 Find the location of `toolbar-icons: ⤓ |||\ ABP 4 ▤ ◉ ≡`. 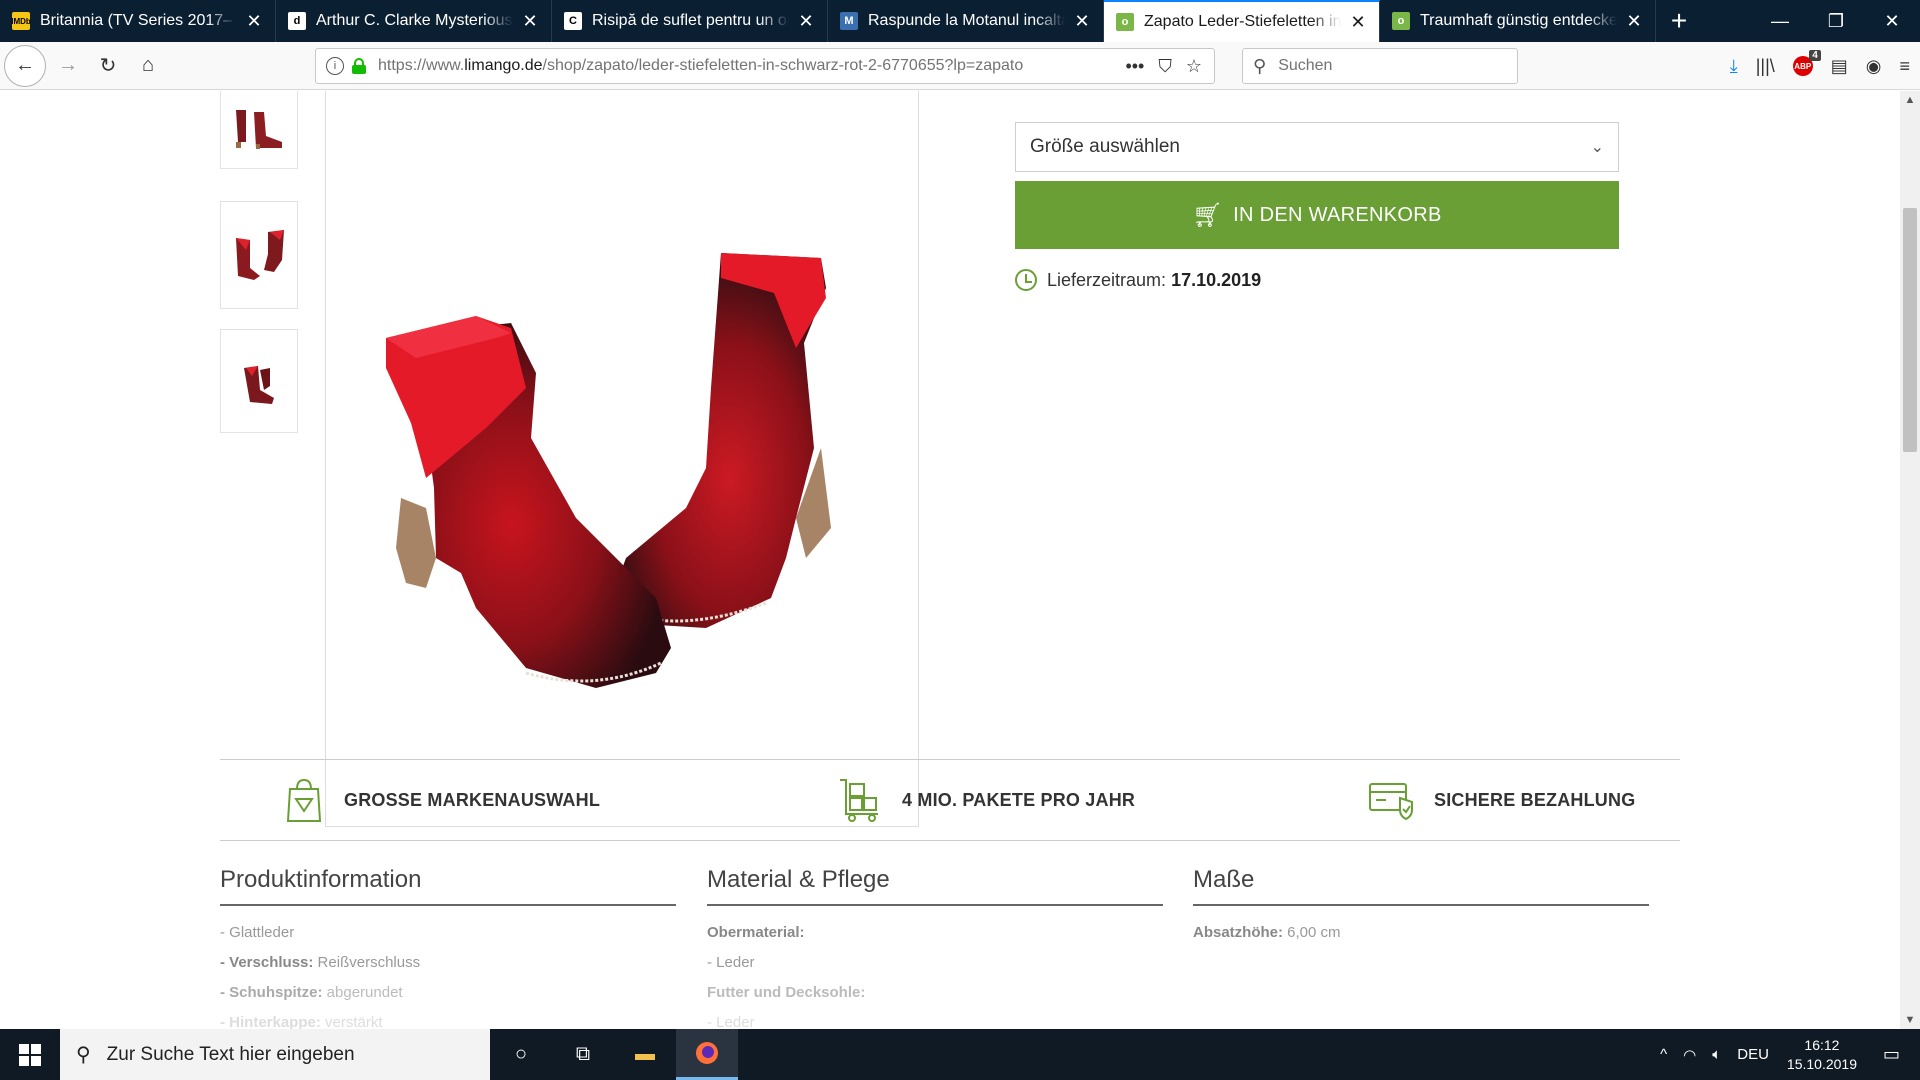

toolbar-icons: ⤓ |||\ ABP 4 ▤ ◉ ≡ is located at coordinates (1820, 66).